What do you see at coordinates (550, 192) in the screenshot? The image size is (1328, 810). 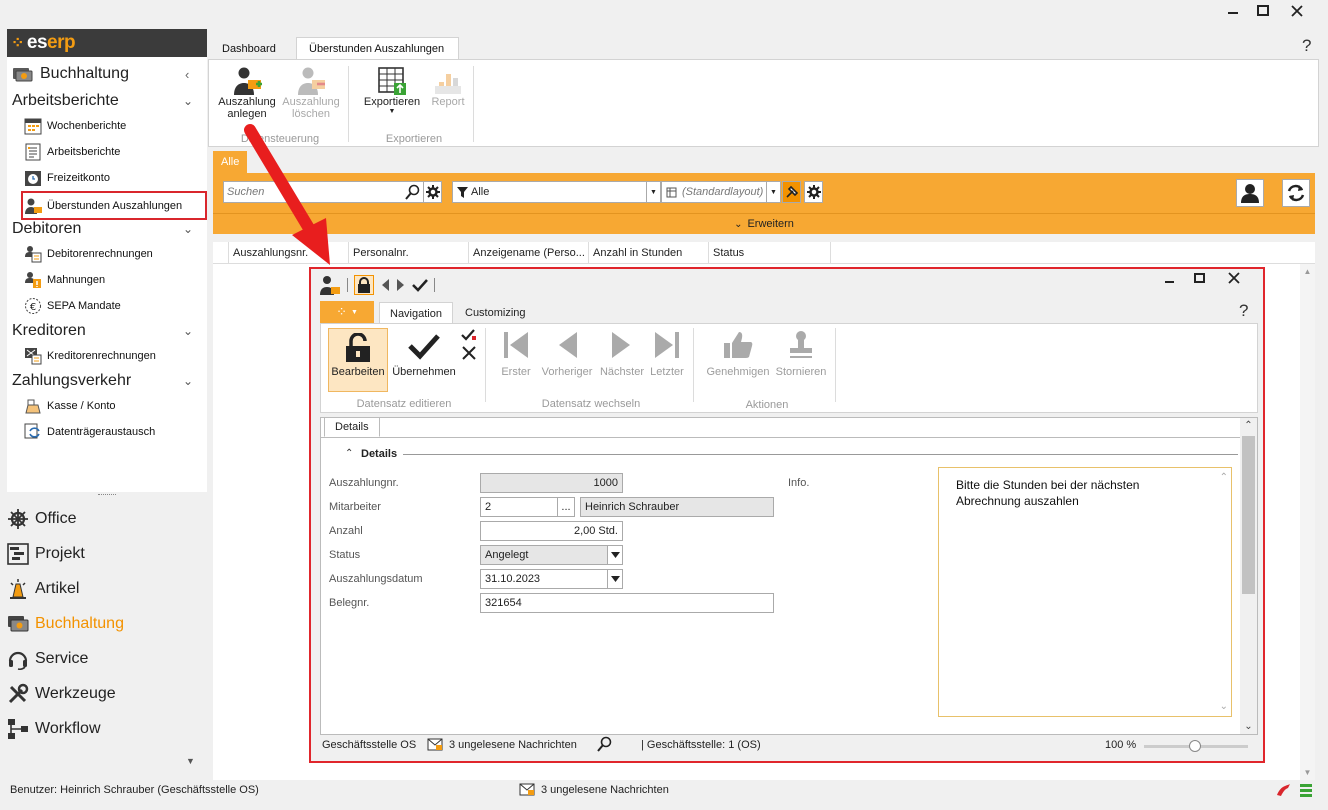 I see `filter-select: Alle` at bounding box center [550, 192].